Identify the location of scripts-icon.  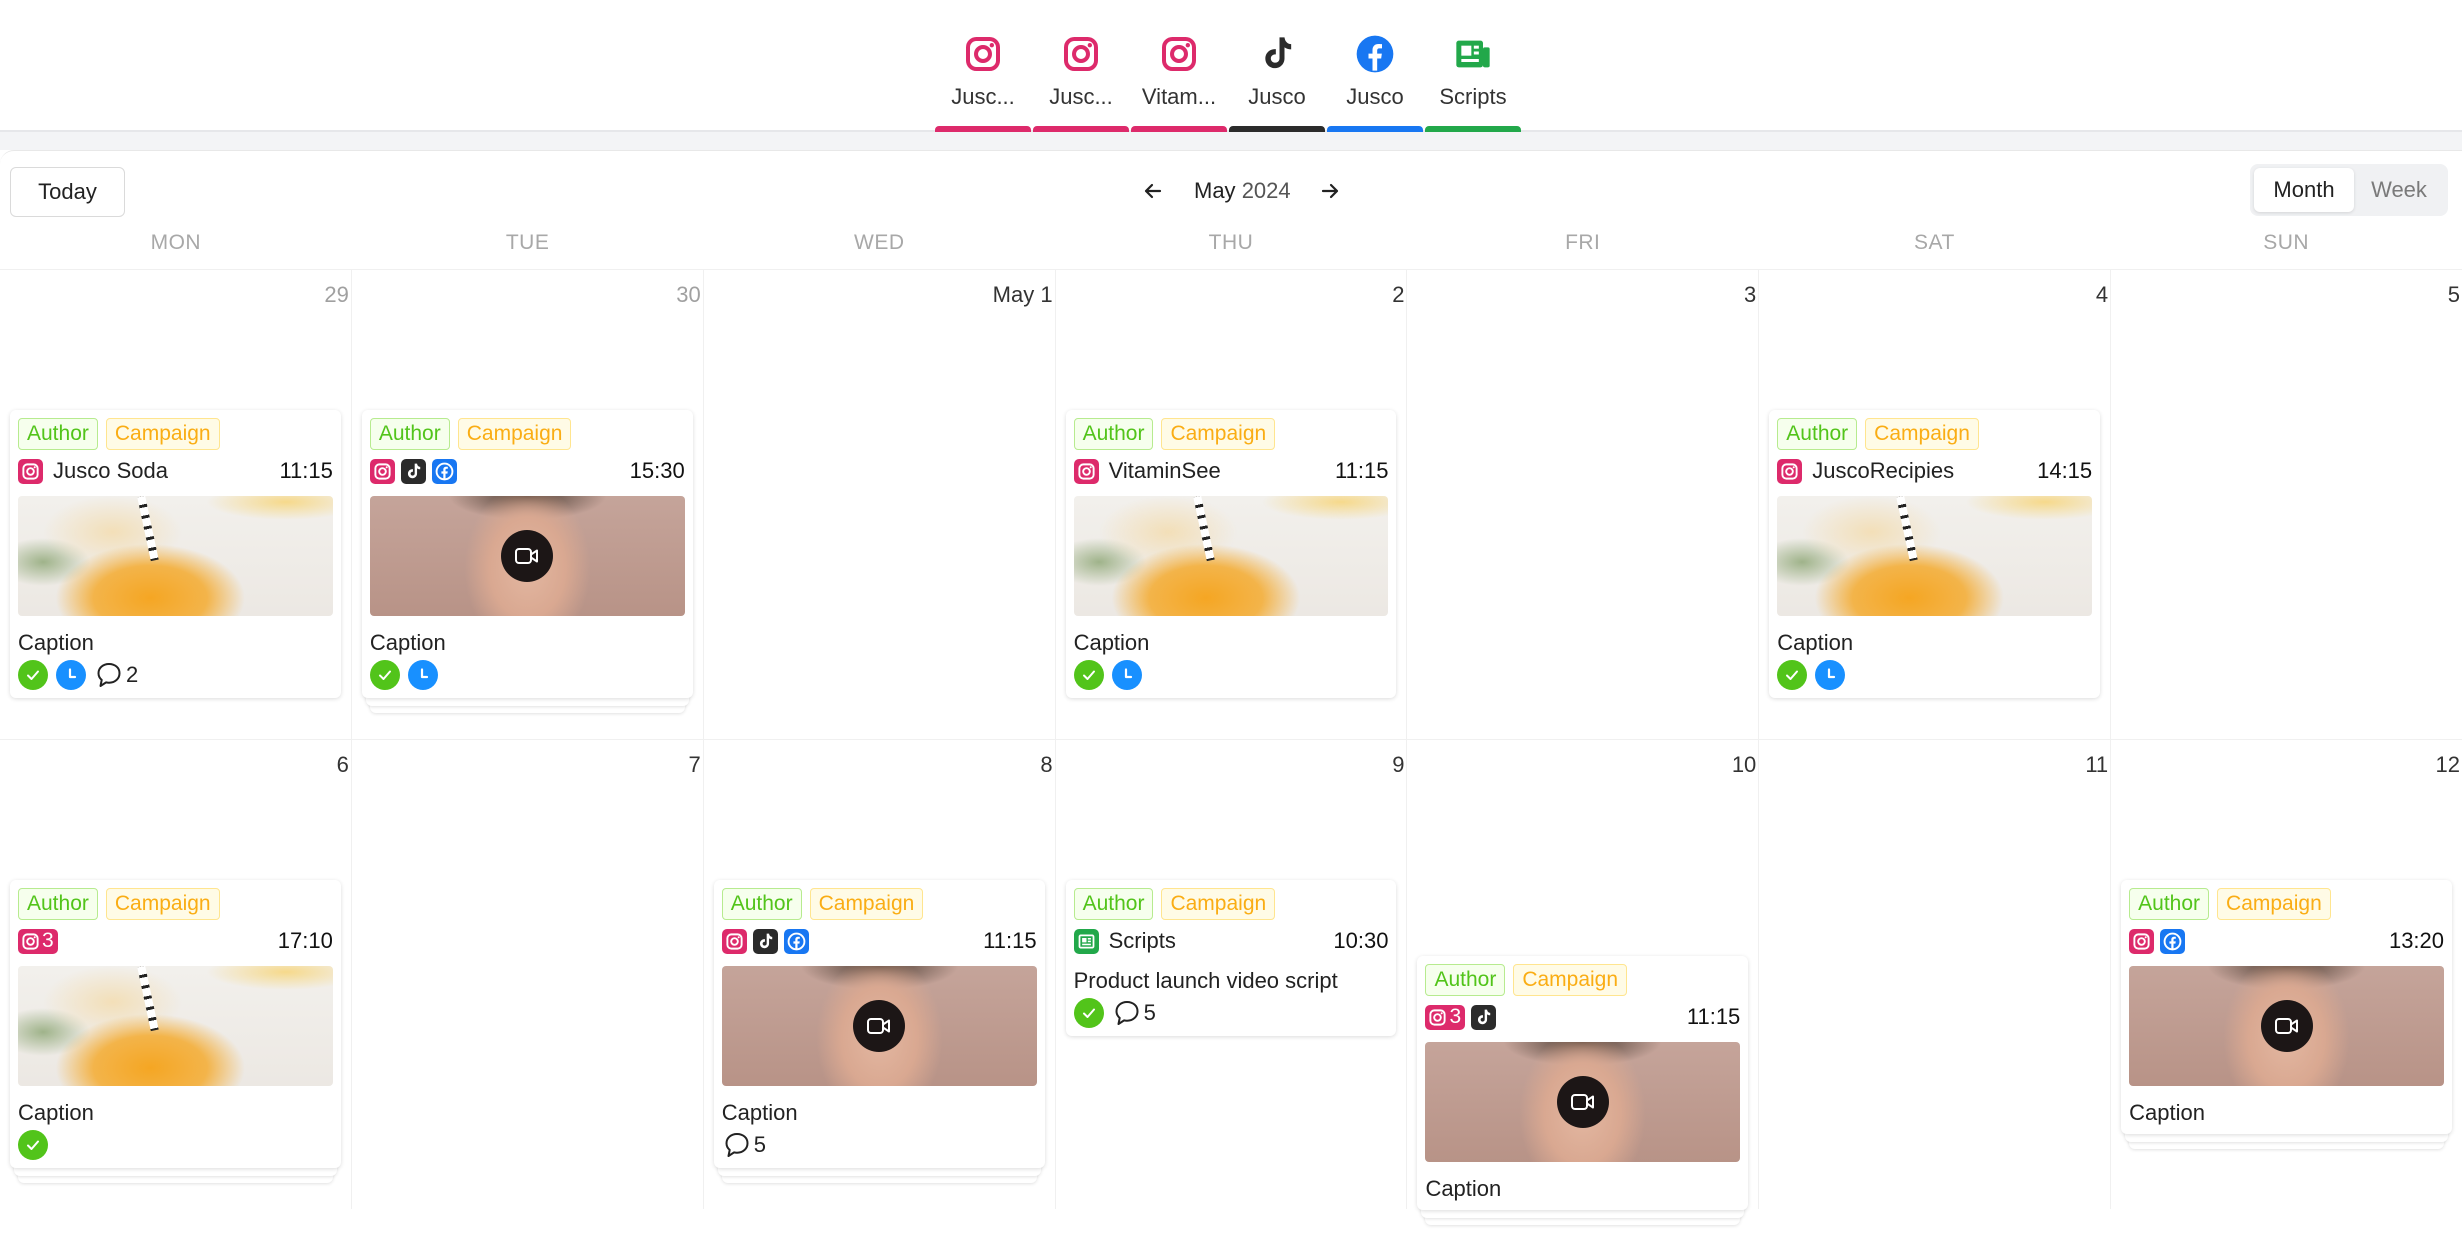
(1086, 941).